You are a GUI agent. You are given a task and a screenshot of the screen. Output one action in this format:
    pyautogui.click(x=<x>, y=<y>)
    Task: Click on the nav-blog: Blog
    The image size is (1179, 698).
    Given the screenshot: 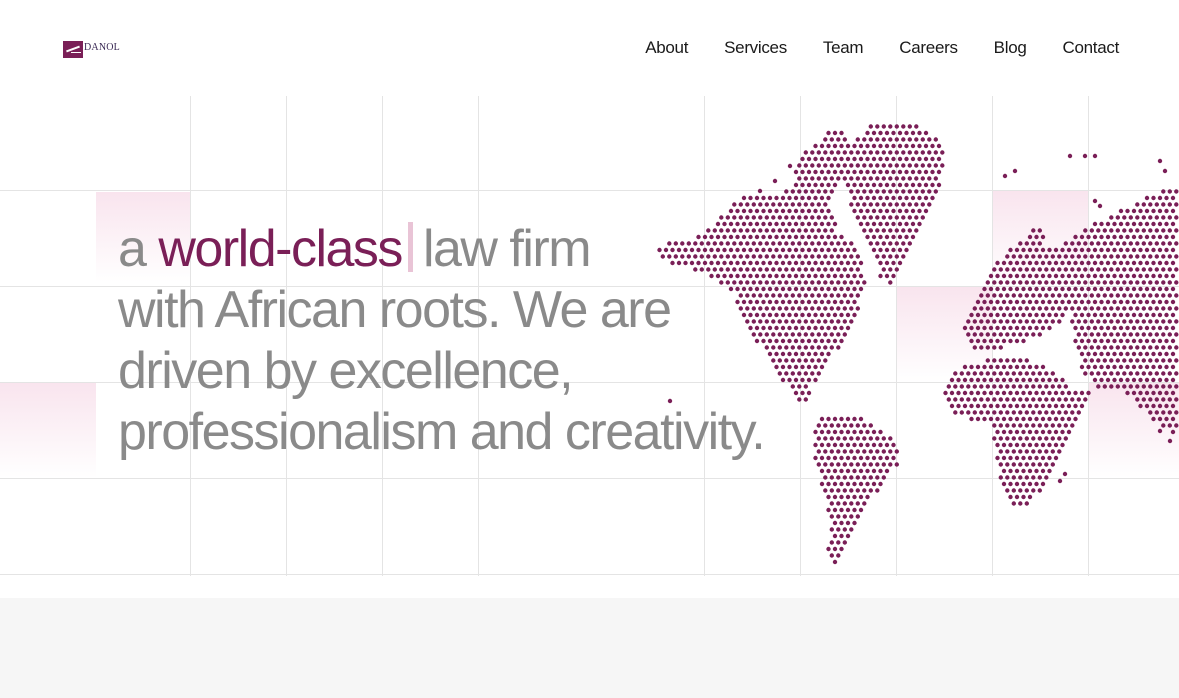 What is the action you would take?
    pyautogui.click(x=1010, y=48)
    